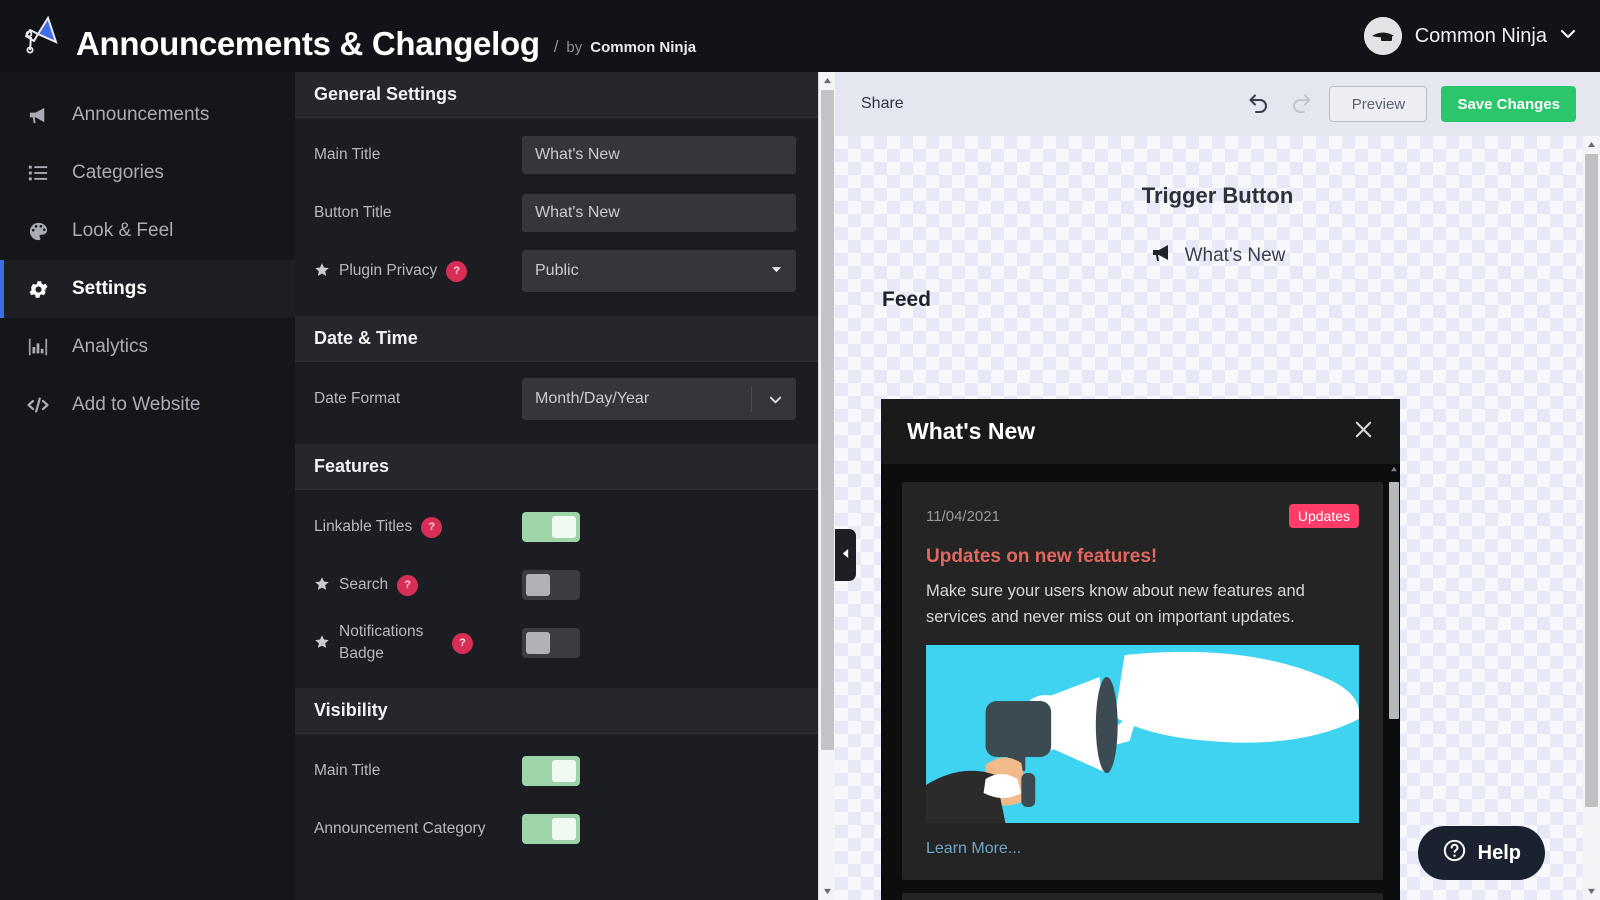  I want to click on sidebar-item-settings: Settings, so click(147, 289).